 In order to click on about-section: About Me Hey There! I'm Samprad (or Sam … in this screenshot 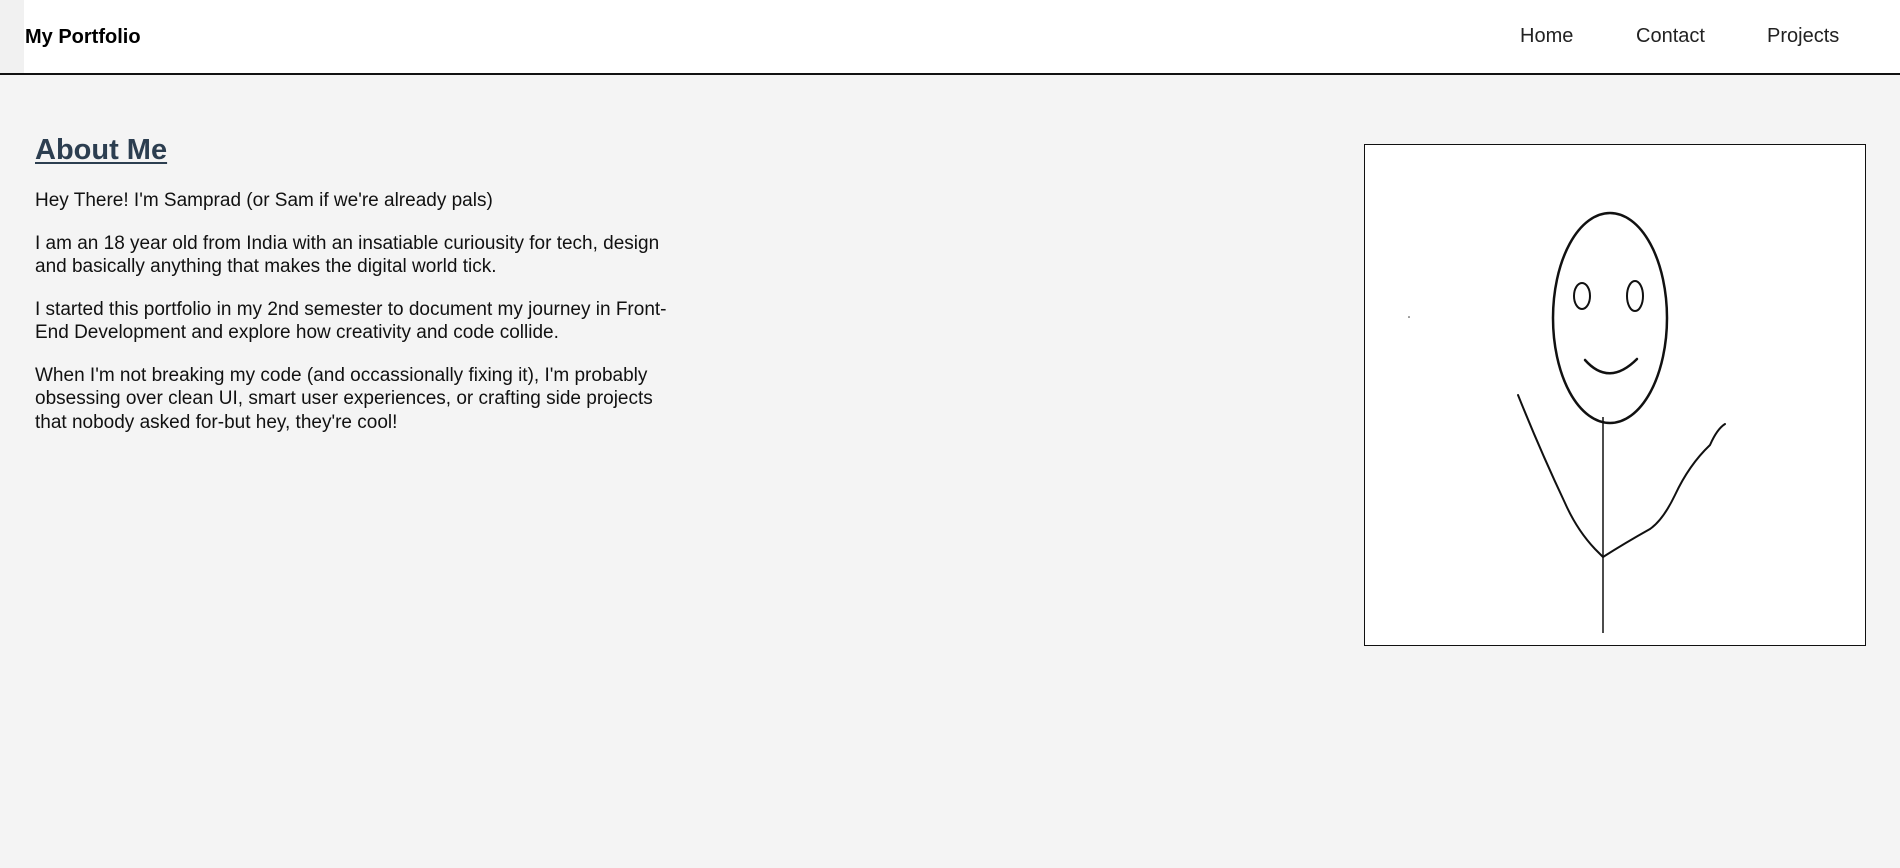, I will do `click(355, 293)`.